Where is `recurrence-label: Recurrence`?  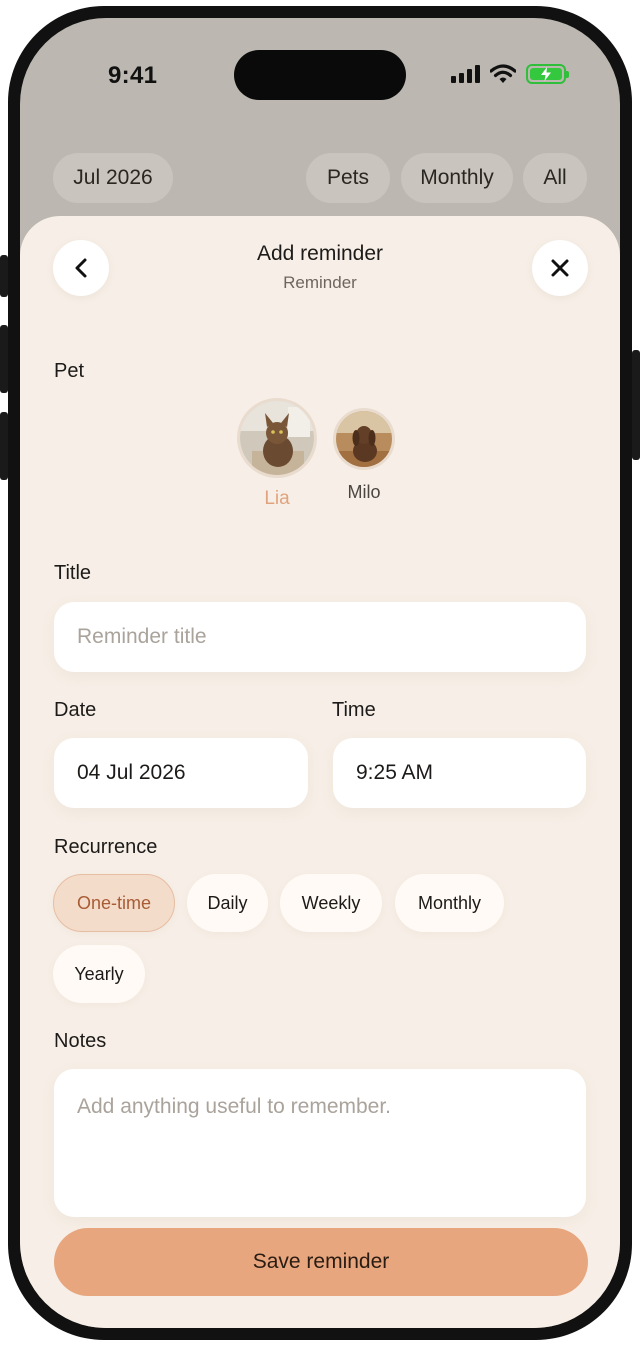 recurrence-label: Recurrence is located at coordinates (106, 847).